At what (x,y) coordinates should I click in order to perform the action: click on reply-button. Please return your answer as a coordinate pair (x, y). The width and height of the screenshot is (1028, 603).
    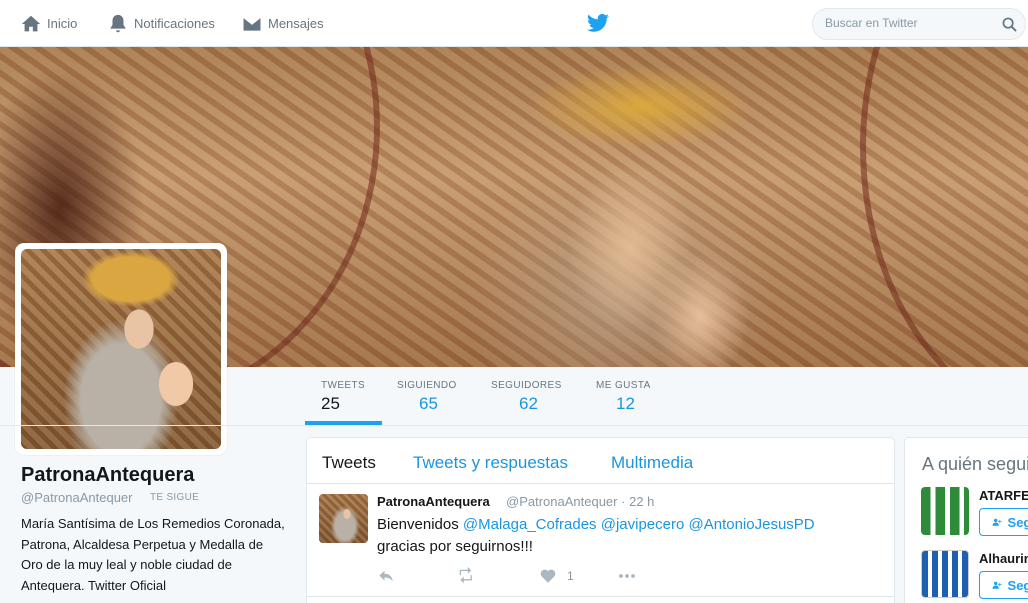
    Looking at the image, I should click on (386, 576).